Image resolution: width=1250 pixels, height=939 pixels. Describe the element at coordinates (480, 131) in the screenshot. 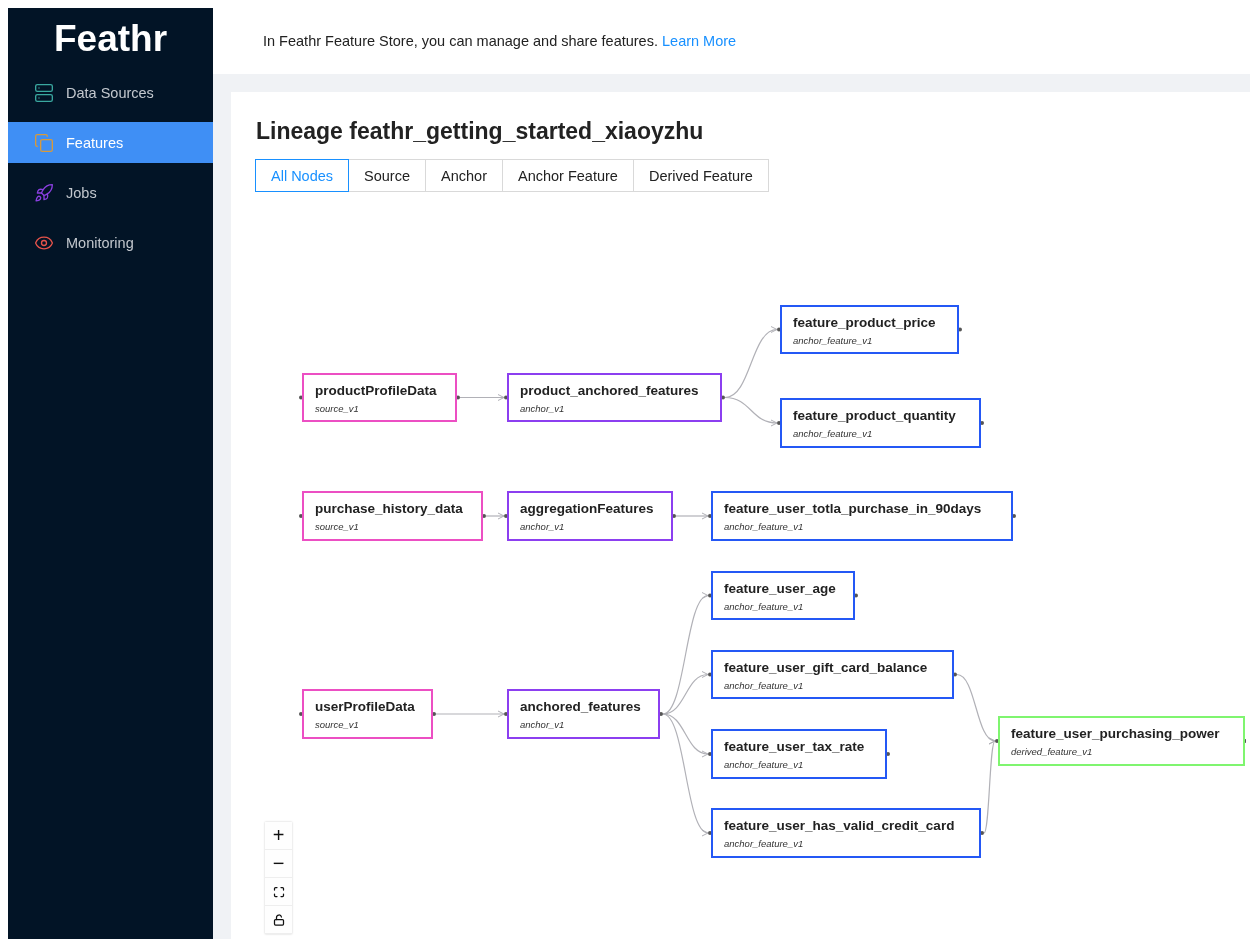

I see `page-title: Lineage feathr_getting_started_xiaoyzhu` at that location.